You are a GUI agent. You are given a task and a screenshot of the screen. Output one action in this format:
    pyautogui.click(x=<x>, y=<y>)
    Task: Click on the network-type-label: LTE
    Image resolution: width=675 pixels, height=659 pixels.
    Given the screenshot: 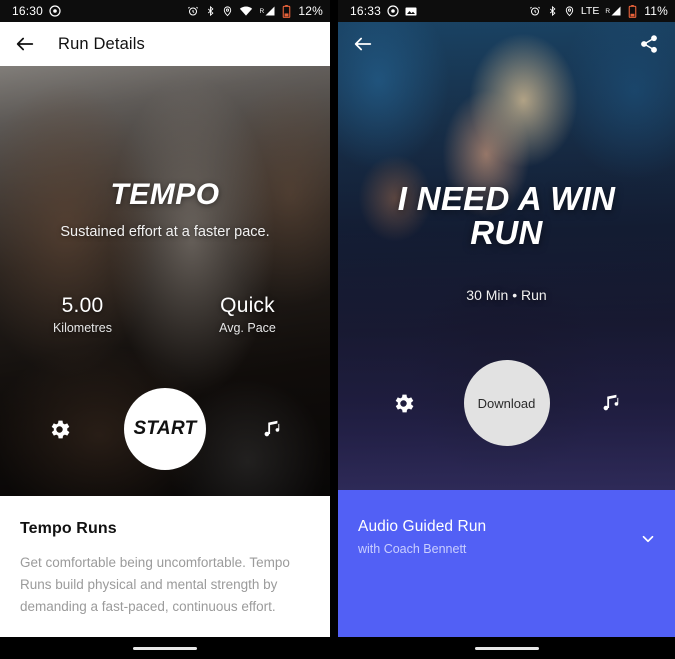 What is the action you would take?
    pyautogui.click(x=590, y=11)
    